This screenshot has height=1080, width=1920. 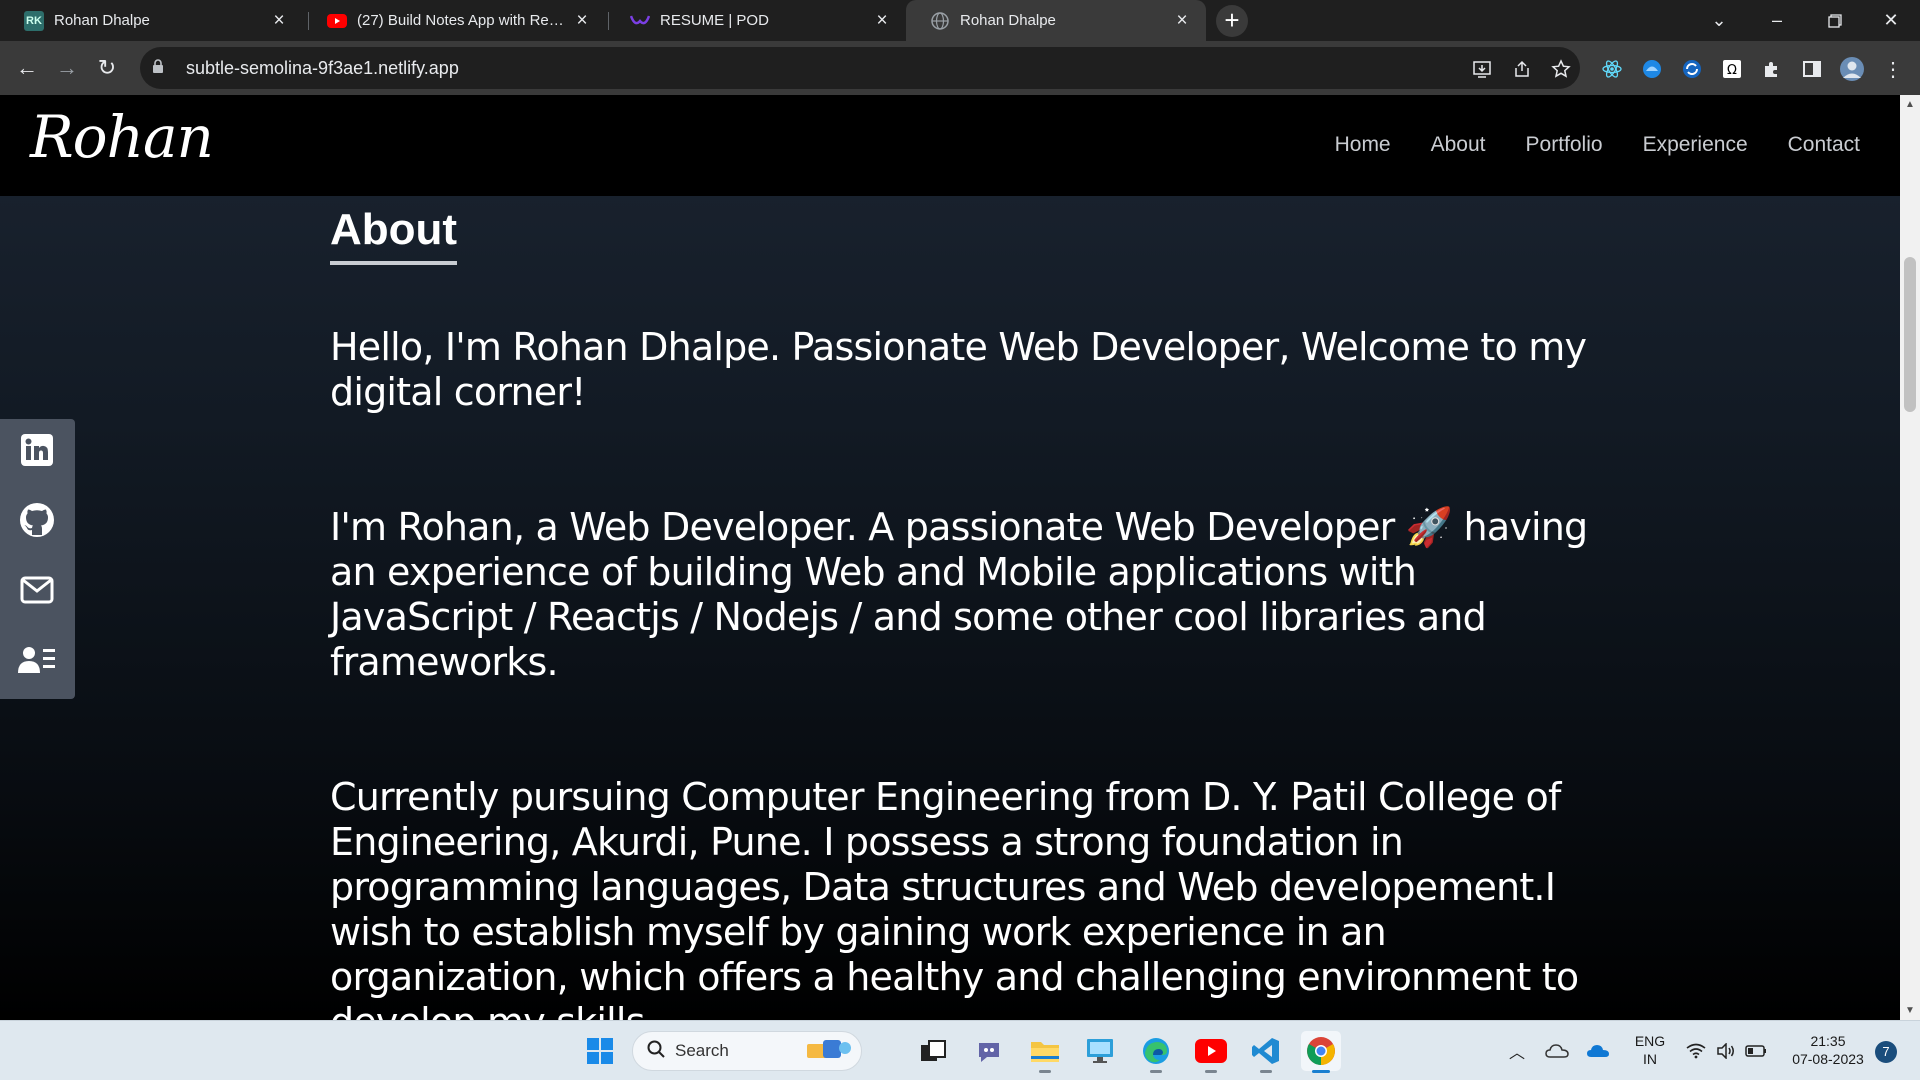 What do you see at coordinates (1812, 69) in the screenshot?
I see `side-panel-icon` at bounding box center [1812, 69].